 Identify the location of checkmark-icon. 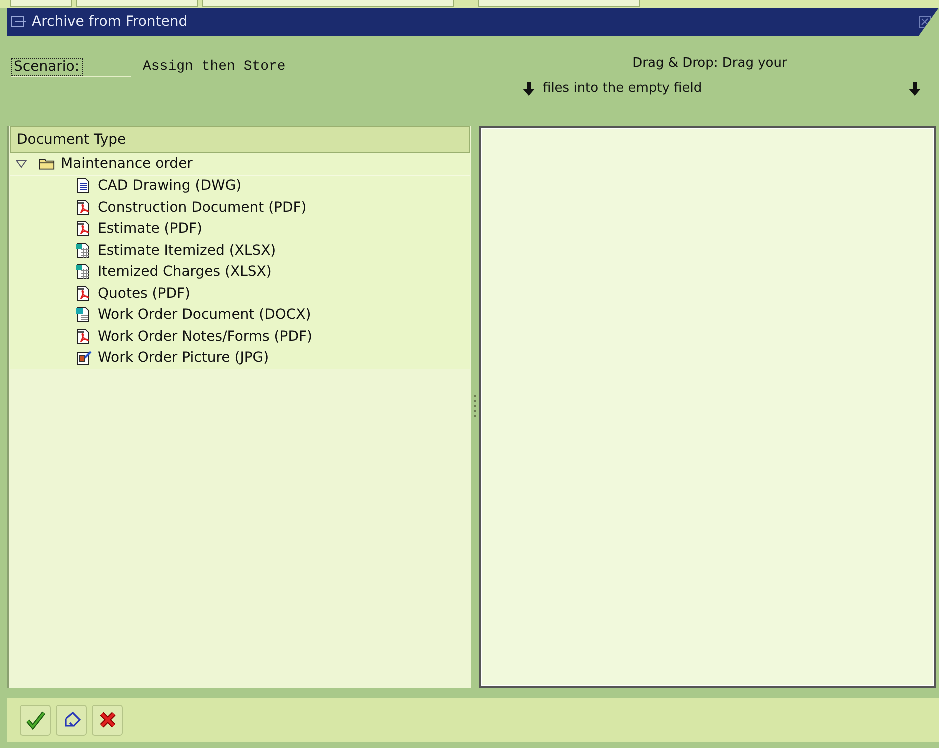
(36, 720).